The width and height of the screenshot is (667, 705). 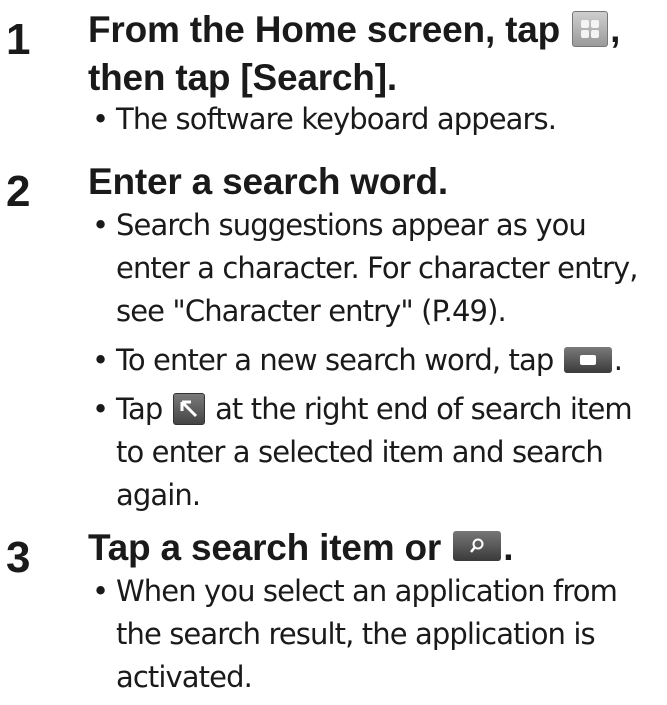 I want to click on step-number: 3, so click(x=18, y=557).